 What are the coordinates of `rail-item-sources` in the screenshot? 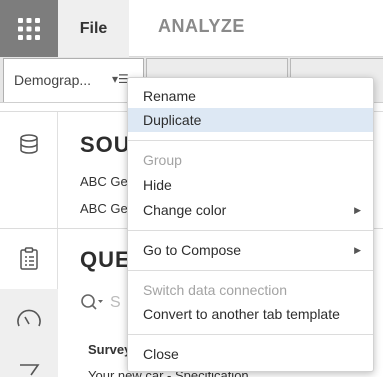 It's located at (29, 166).